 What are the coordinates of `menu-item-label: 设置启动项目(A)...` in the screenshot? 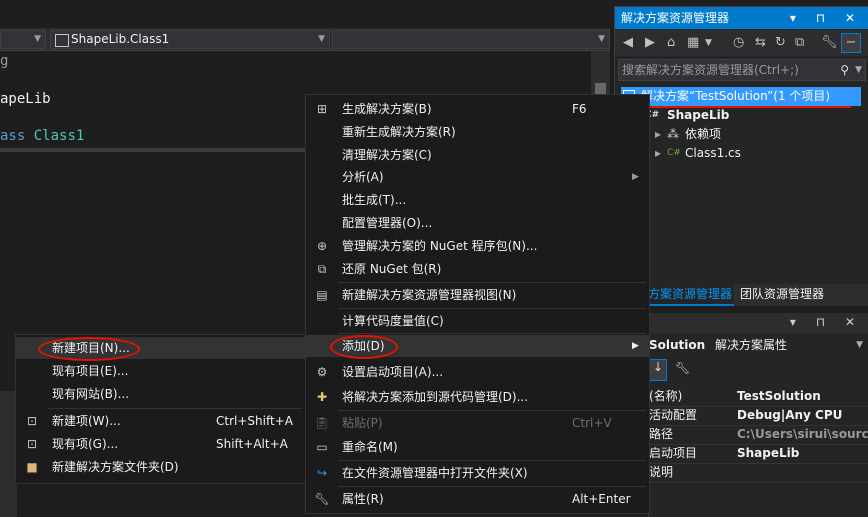 It's located at (393, 372).